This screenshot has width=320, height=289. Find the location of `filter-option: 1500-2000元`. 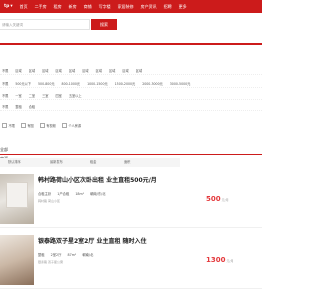

filter-option: 1500-2000元 is located at coordinates (125, 83).